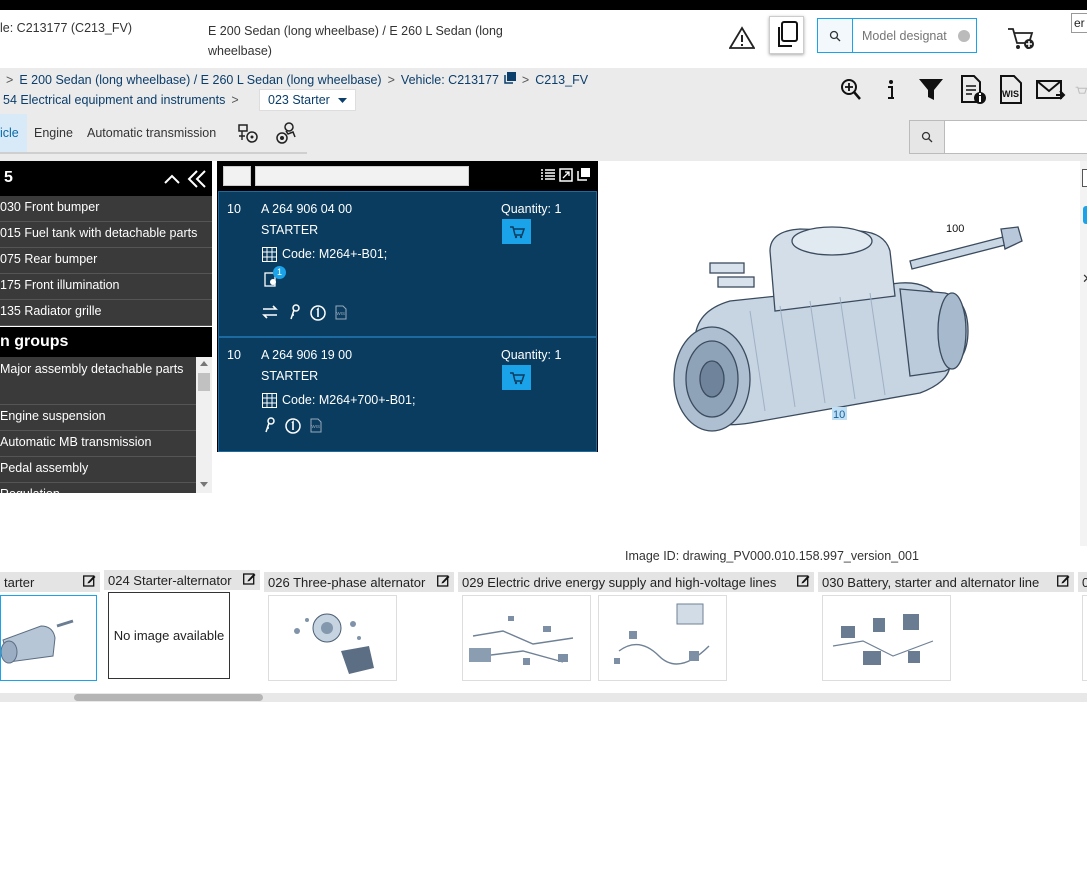  I want to click on subgroup-dropdown-label: 023 Starter, so click(299, 100).